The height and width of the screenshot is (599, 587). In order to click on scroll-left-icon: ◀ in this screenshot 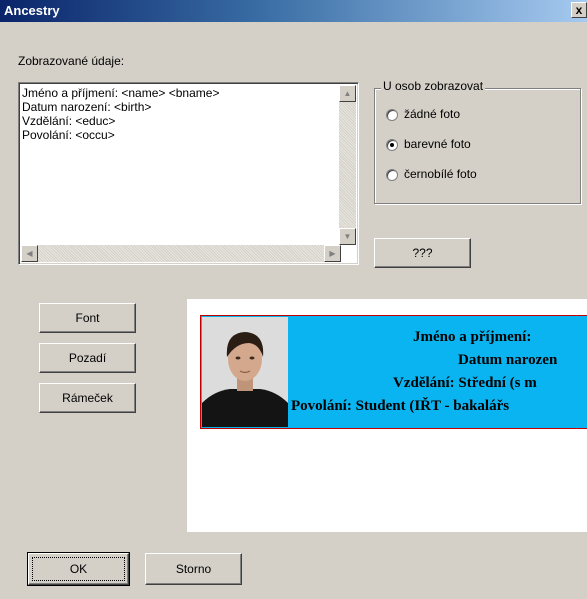, I will do `click(29, 253)`.